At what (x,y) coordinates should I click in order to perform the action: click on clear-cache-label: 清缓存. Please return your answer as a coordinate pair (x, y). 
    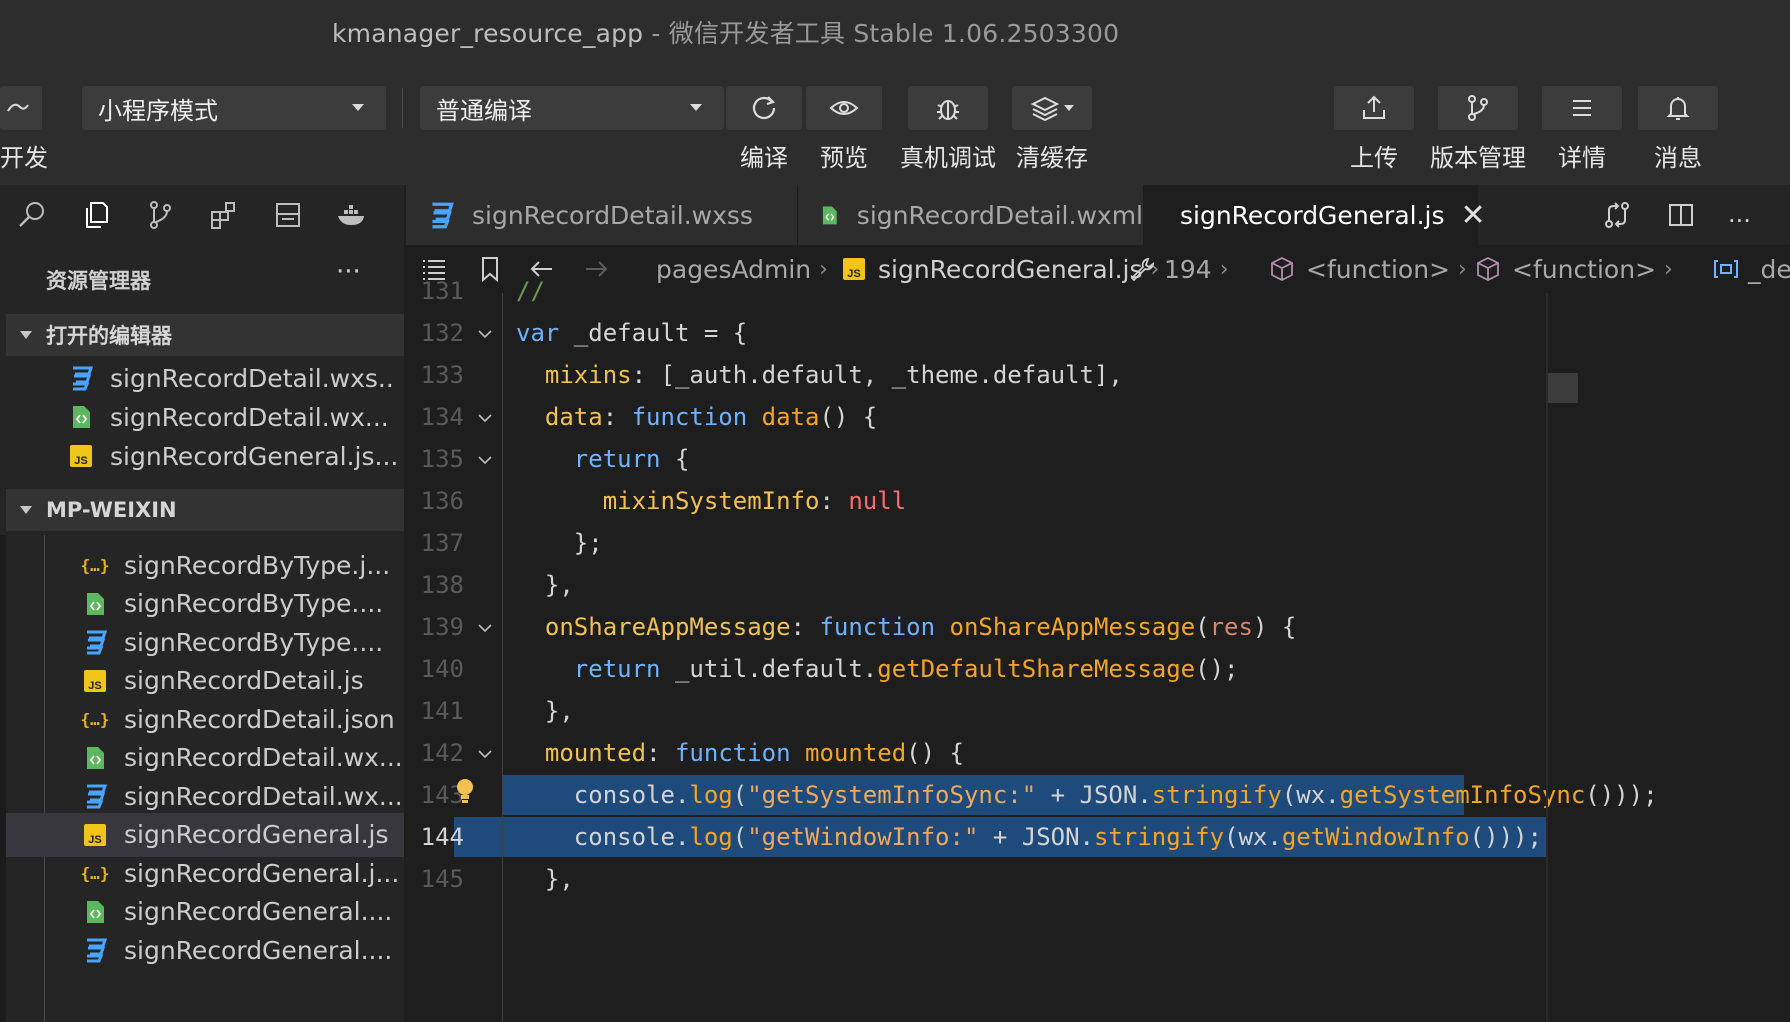
    Looking at the image, I should click on (1052, 158).